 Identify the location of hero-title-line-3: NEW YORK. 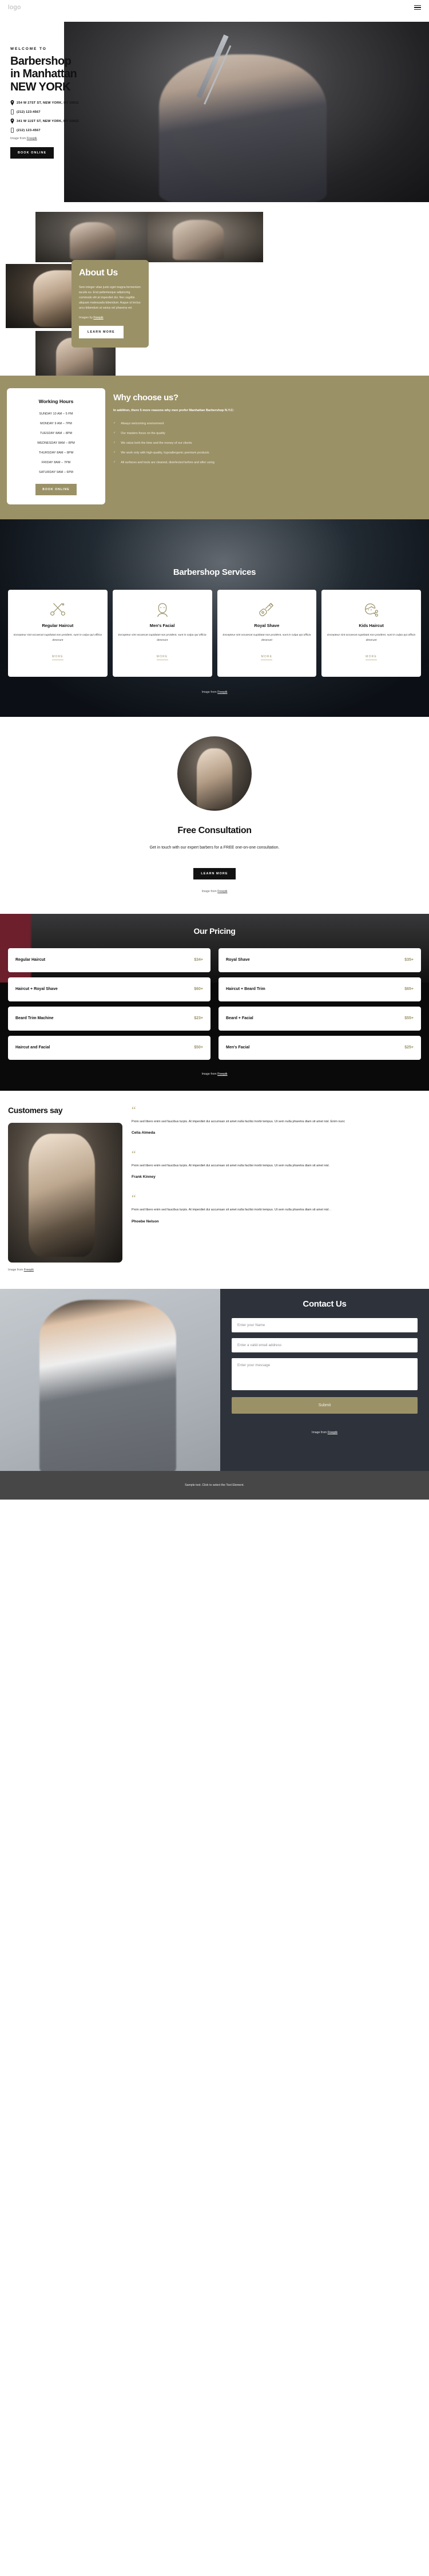
(40, 86).